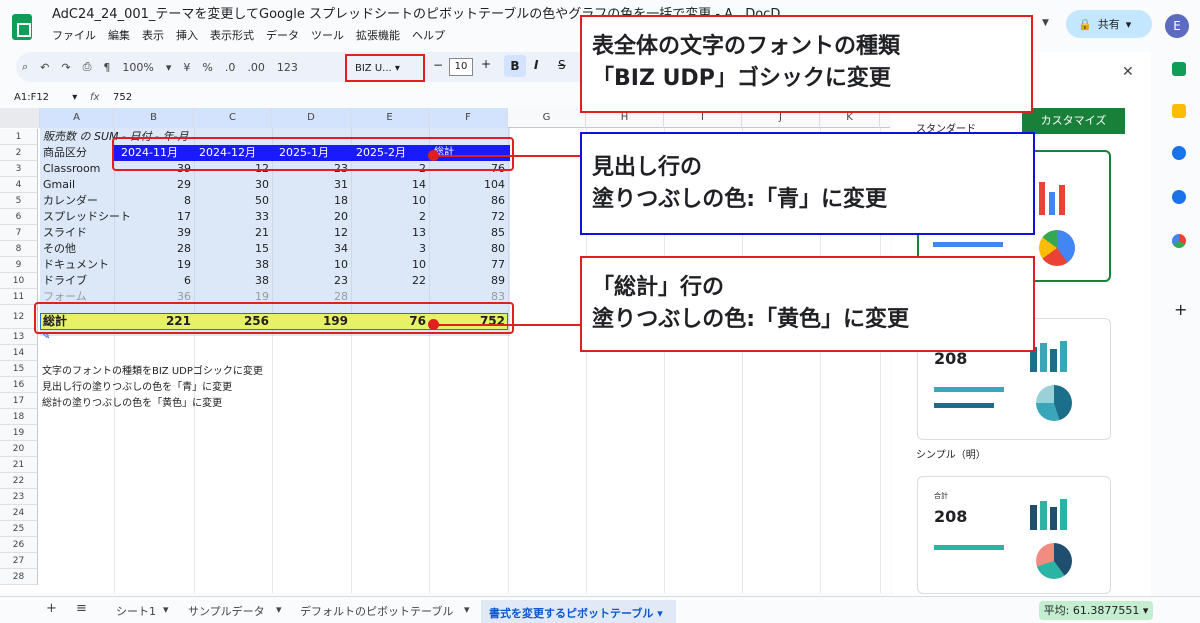  I want to click on row-header: 1, so click(19, 137).